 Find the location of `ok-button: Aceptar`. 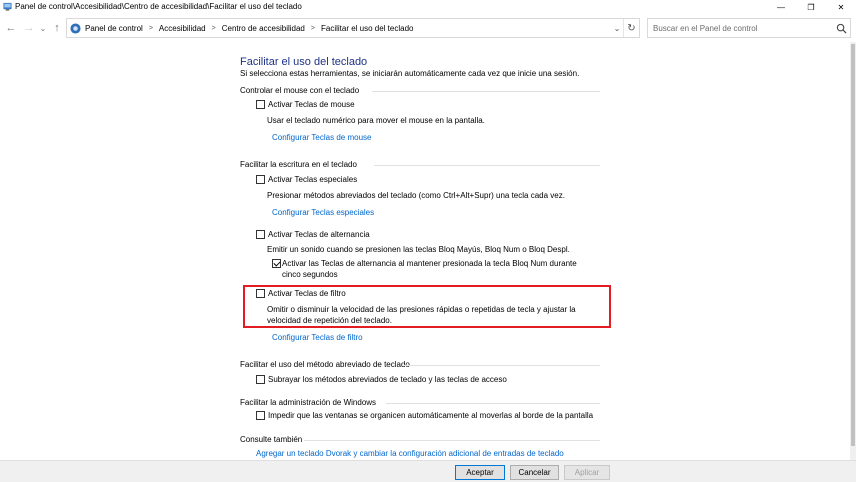

ok-button: Aceptar is located at coordinates (480, 472).